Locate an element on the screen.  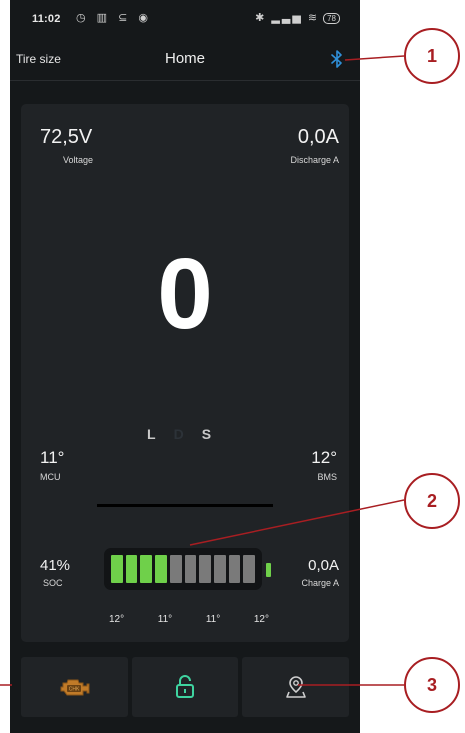
bottom-action-bar: CHK is located at coordinates (185, 687).